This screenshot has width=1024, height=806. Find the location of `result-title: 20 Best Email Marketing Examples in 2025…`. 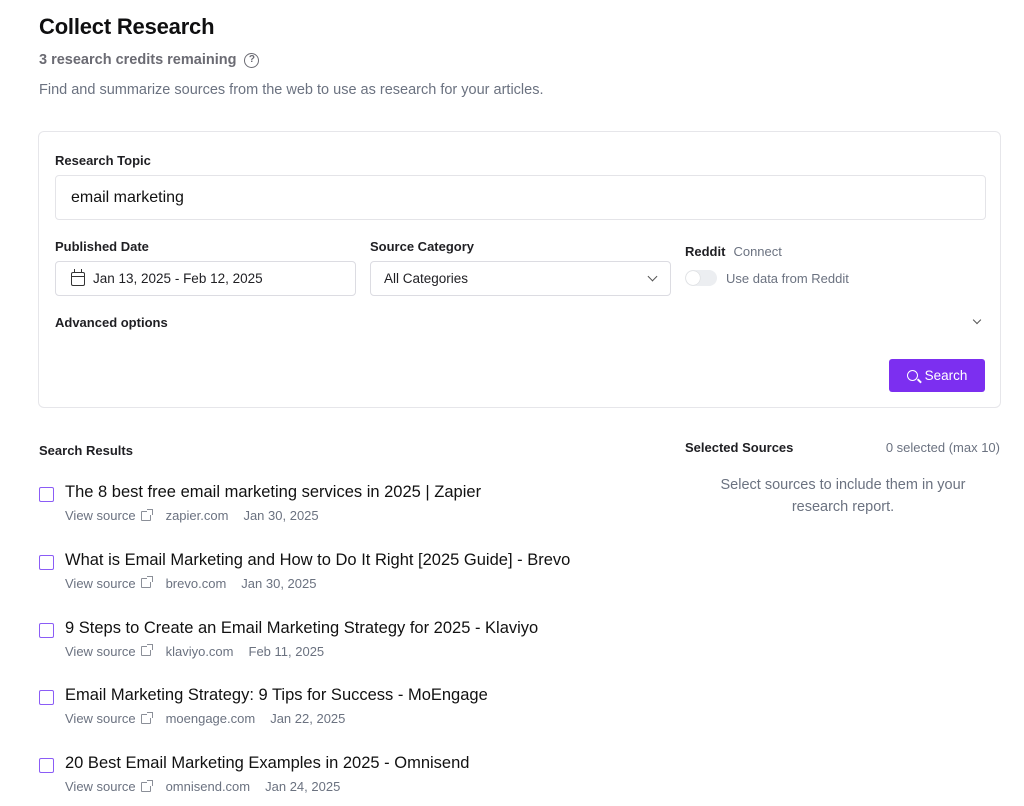

result-title: 20 Best Email Marketing Examples in 2025… is located at coordinates (267, 763).